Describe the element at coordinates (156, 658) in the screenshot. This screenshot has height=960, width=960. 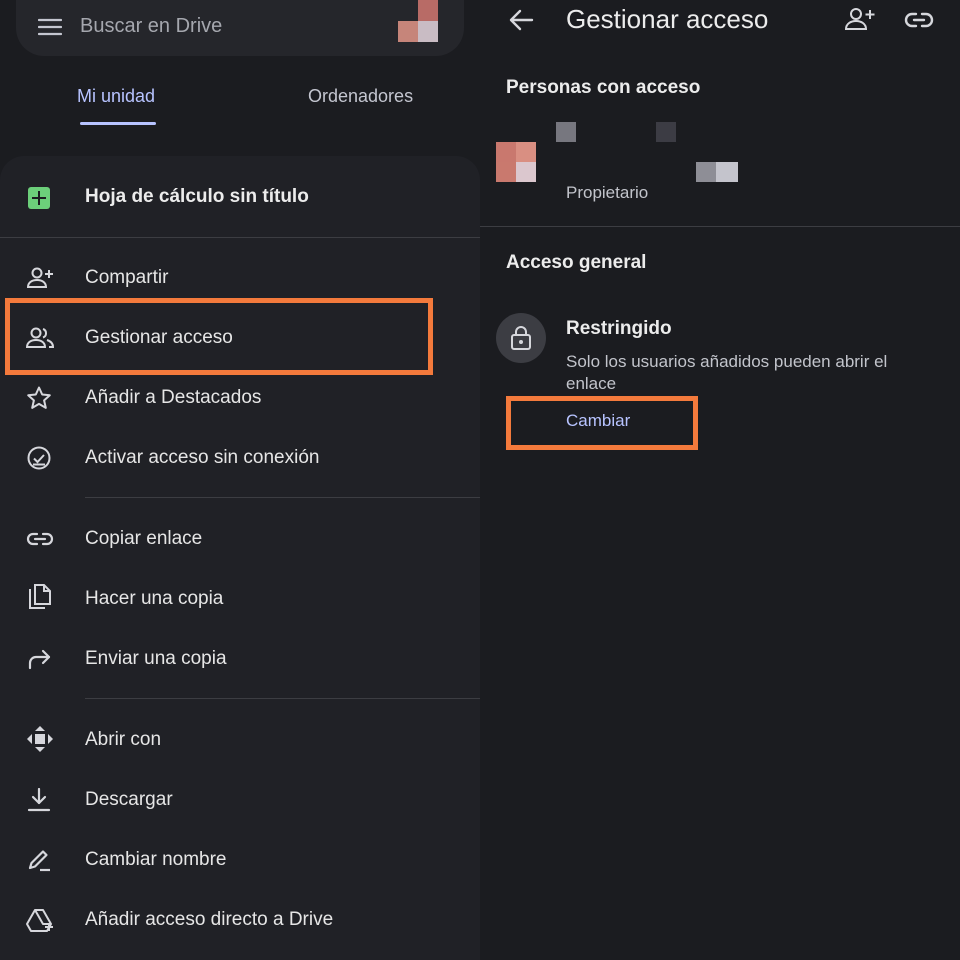
I see `menu-item-label: Enviar una copia` at that location.